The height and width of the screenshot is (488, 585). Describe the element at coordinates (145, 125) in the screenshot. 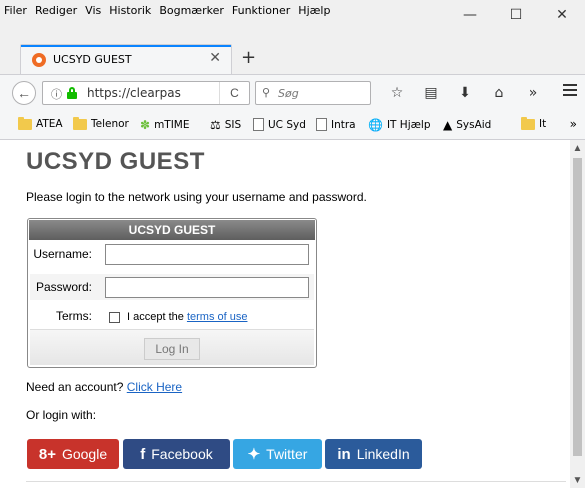

I see `mtime-icon: ✽` at that location.